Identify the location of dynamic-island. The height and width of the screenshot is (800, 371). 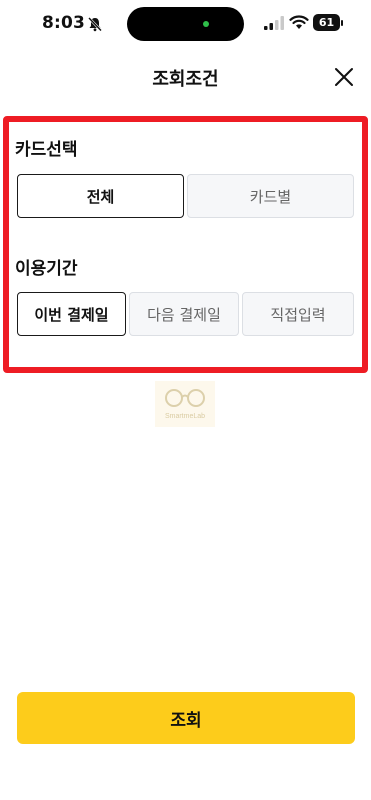
(185, 24).